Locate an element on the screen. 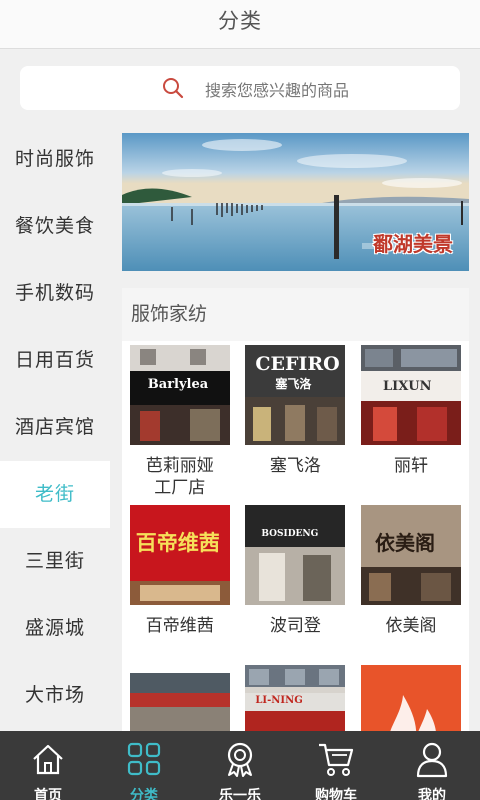 The width and height of the screenshot is (480, 800). tab-cart: 购物车 is located at coordinates (336, 765).